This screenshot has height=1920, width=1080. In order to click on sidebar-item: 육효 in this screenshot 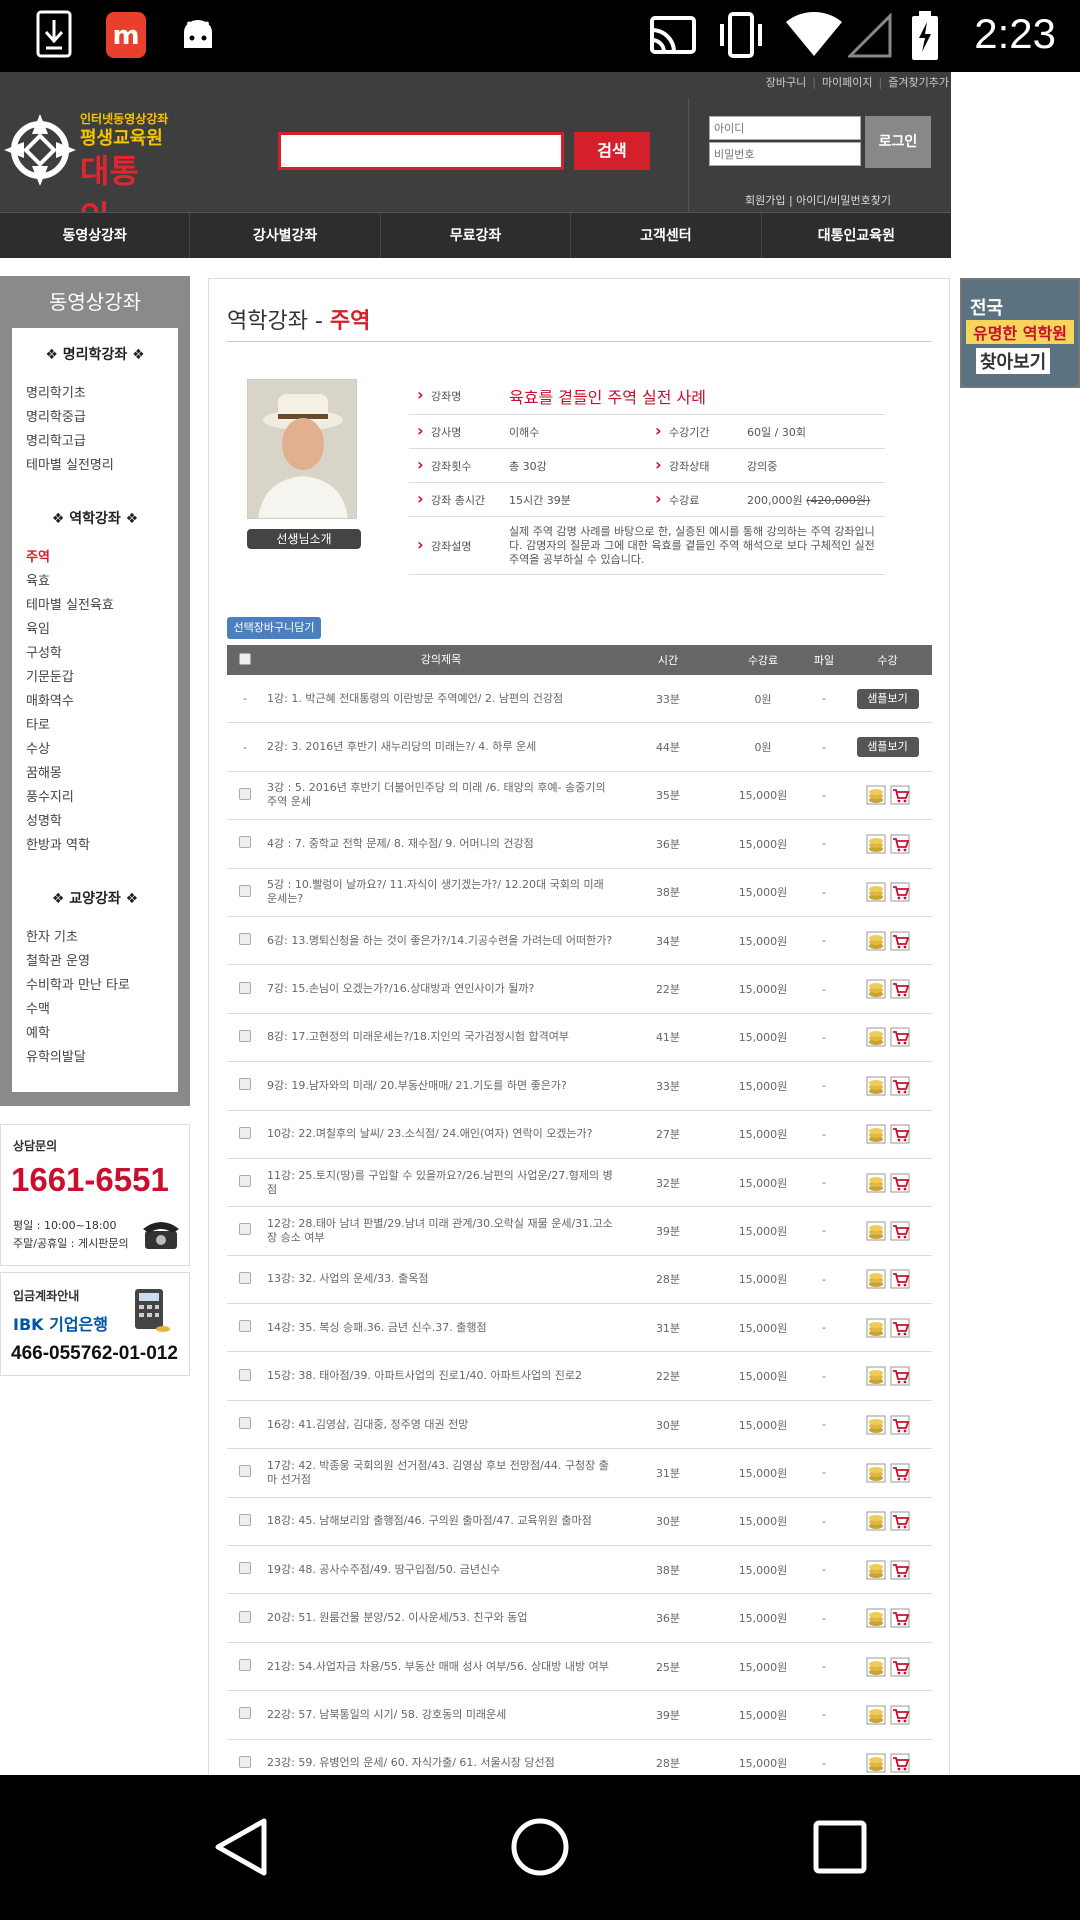, I will do `click(95, 582)`.